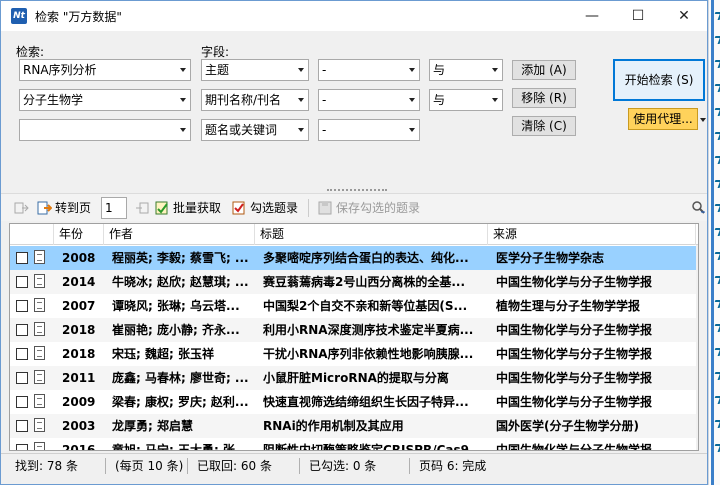 This screenshot has height=485, width=720. Describe the element at coordinates (568, 306) in the screenshot. I see `cell-source: 植物生理与分子生物学学报` at that location.